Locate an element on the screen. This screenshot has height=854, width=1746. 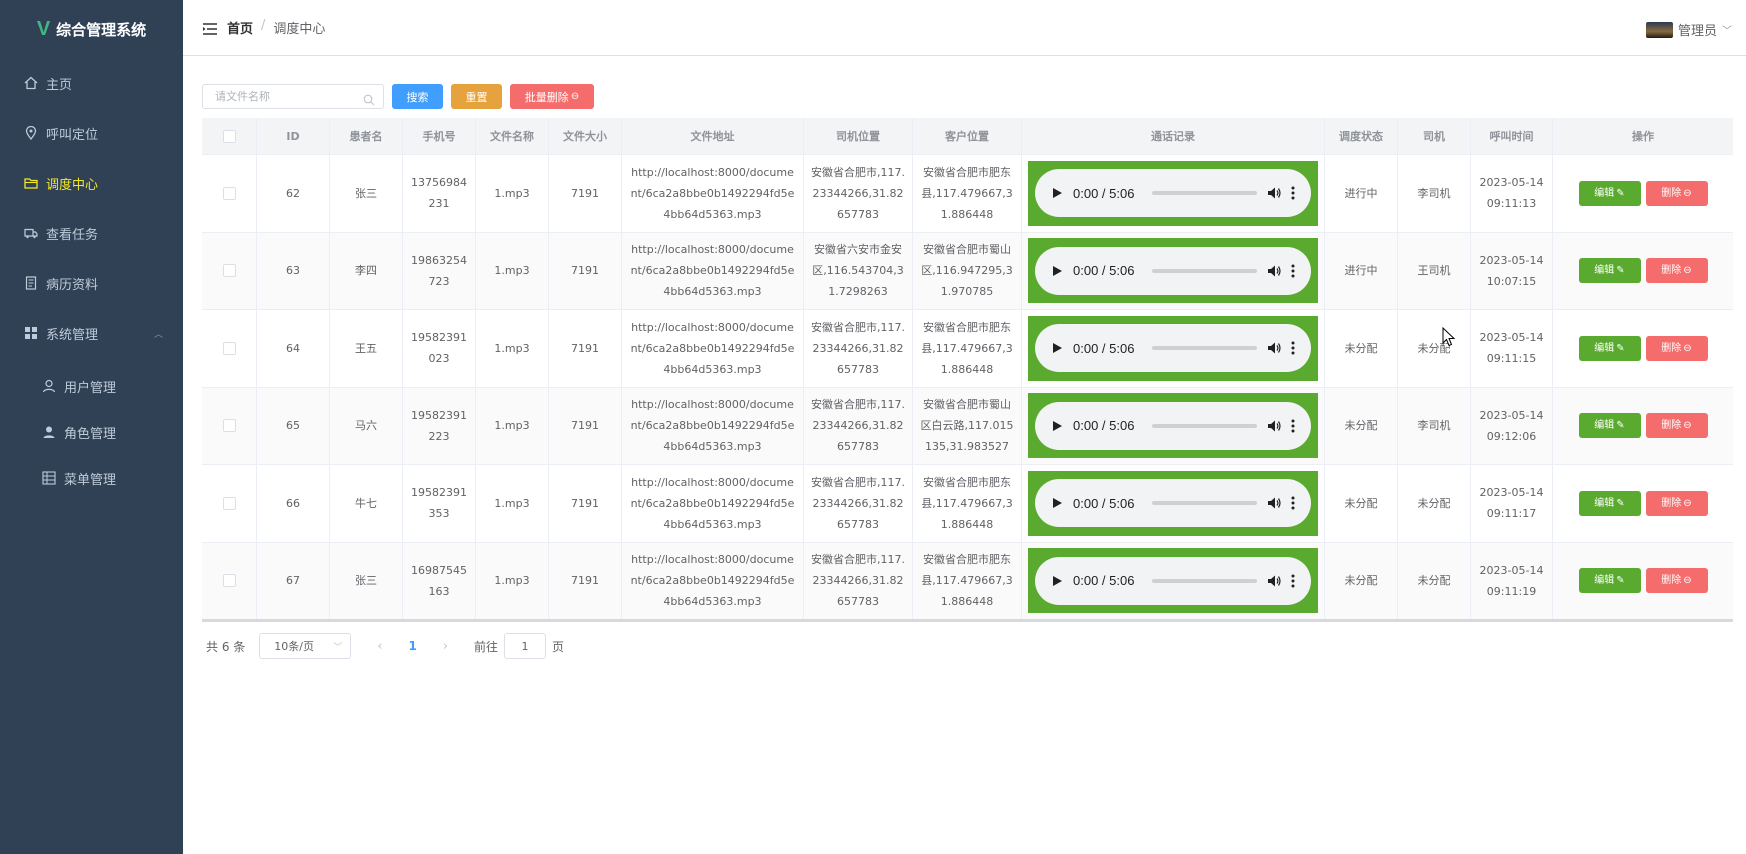
sidebar-subitem-menu-management: 菜单管理 is located at coordinates (91, 478).